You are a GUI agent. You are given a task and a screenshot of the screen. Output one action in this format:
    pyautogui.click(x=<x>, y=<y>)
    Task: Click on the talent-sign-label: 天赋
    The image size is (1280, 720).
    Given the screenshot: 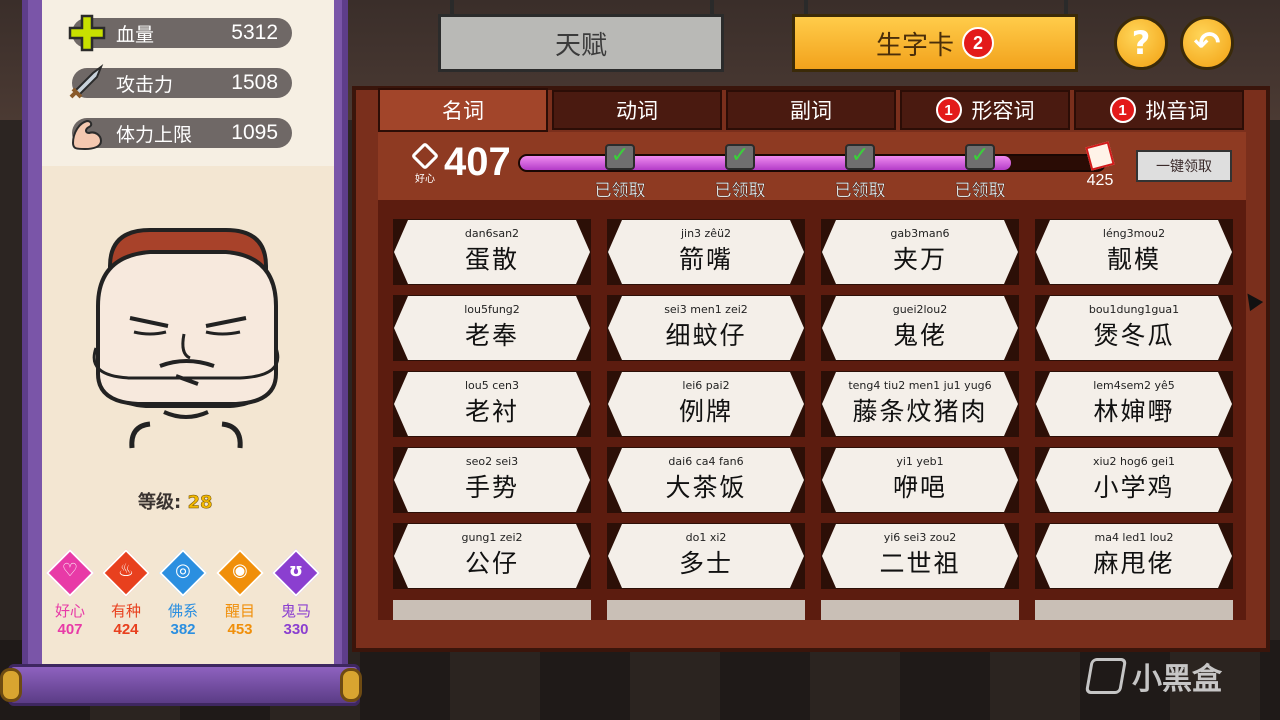 What is the action you would take?
    pyautogui.click(x=580, y=45)
    